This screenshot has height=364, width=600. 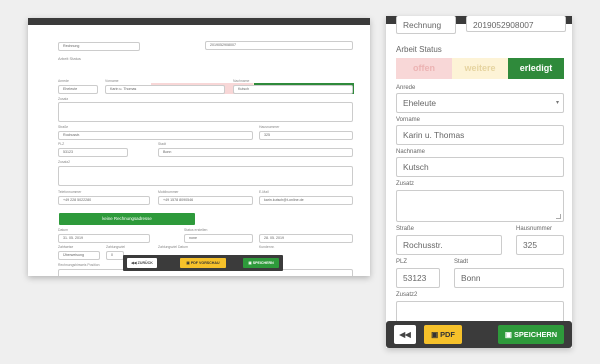 What do you see at coordinates (127, 219) in the screenshot?
I see `no-invoice-address-button: keine Rechnungsadresse` at bounding box center [127, 219].